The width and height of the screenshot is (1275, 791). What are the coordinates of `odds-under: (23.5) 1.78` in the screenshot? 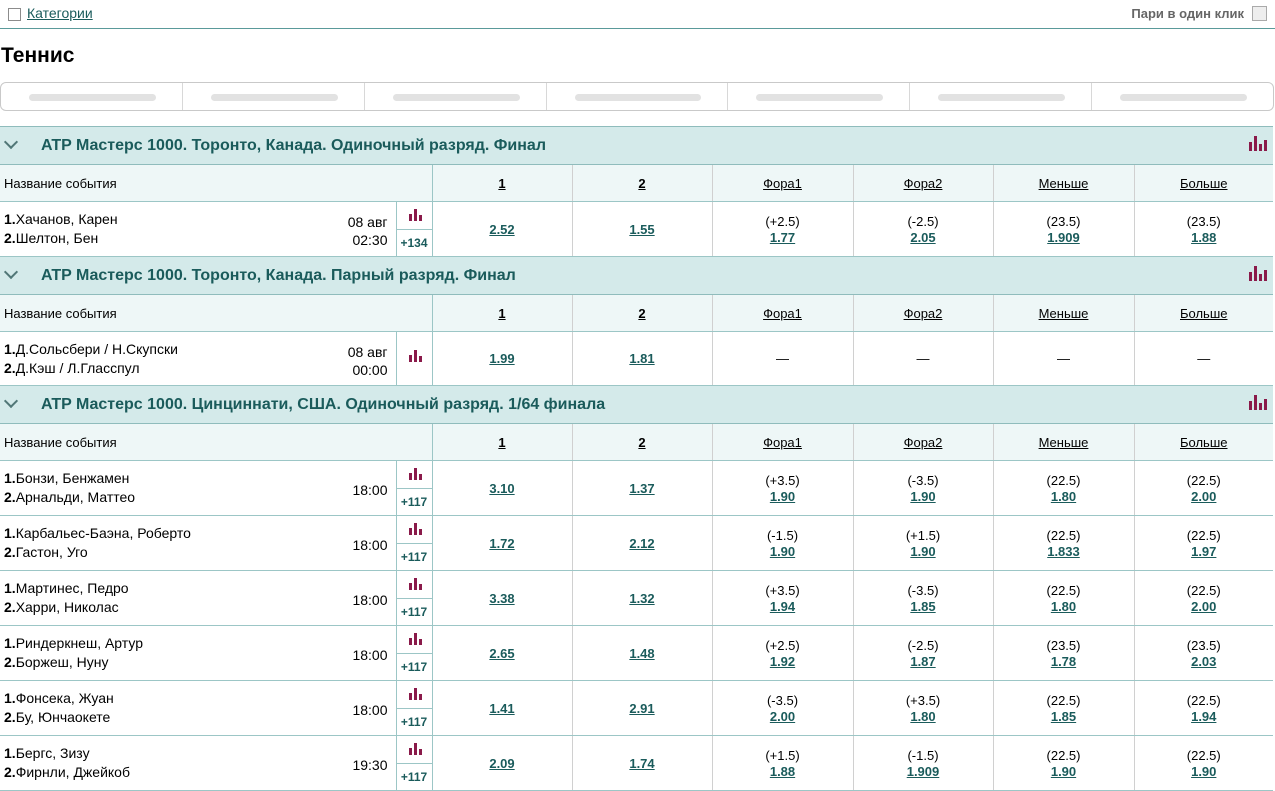 It's located at (1064, 653).